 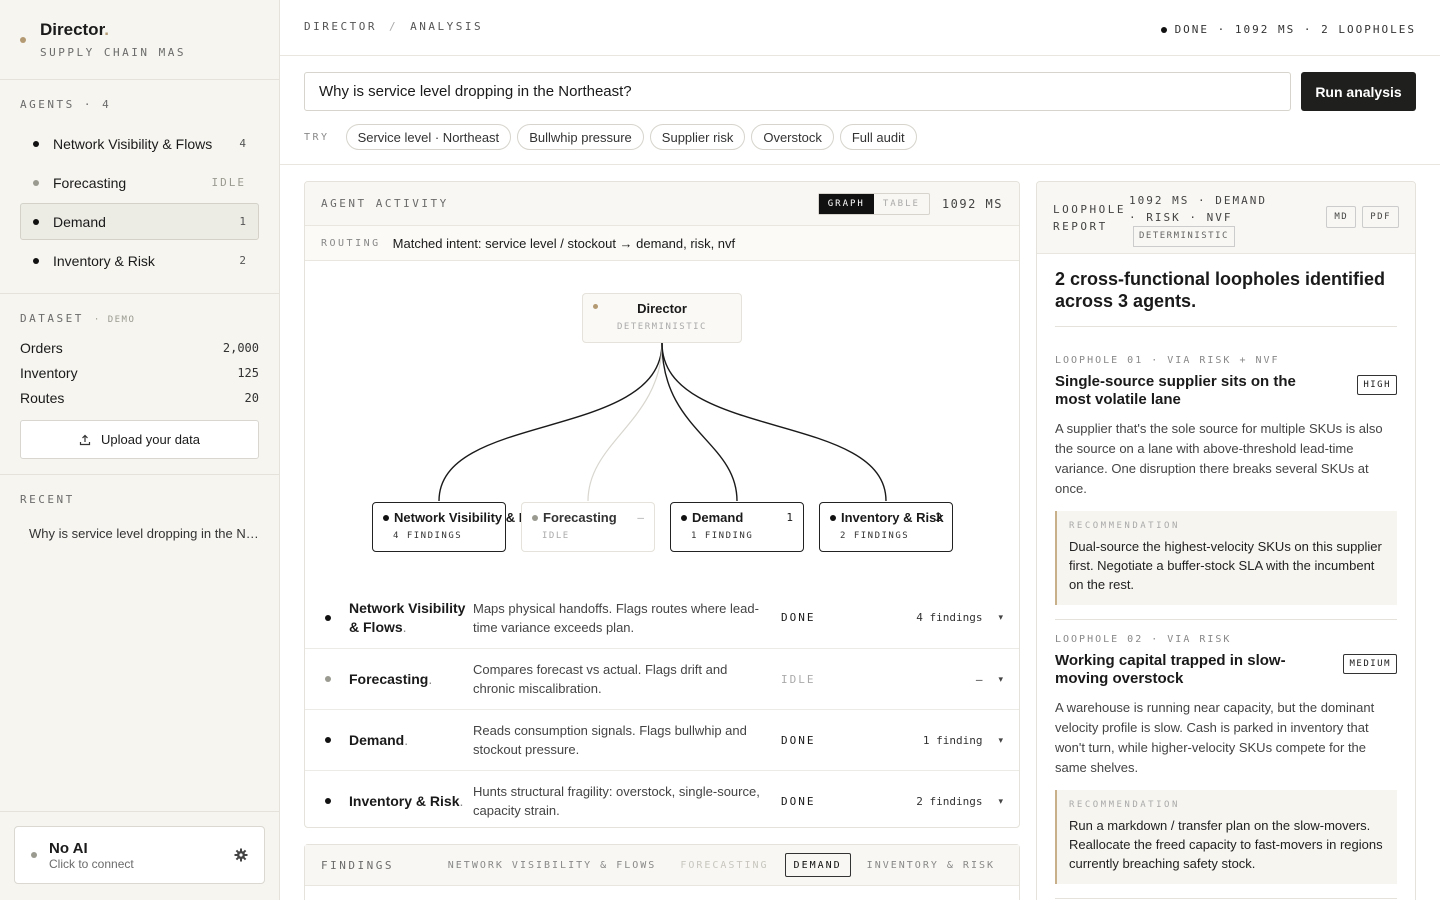 I want to click on tab-demand: DEMAND, so click(x=817, y=865).